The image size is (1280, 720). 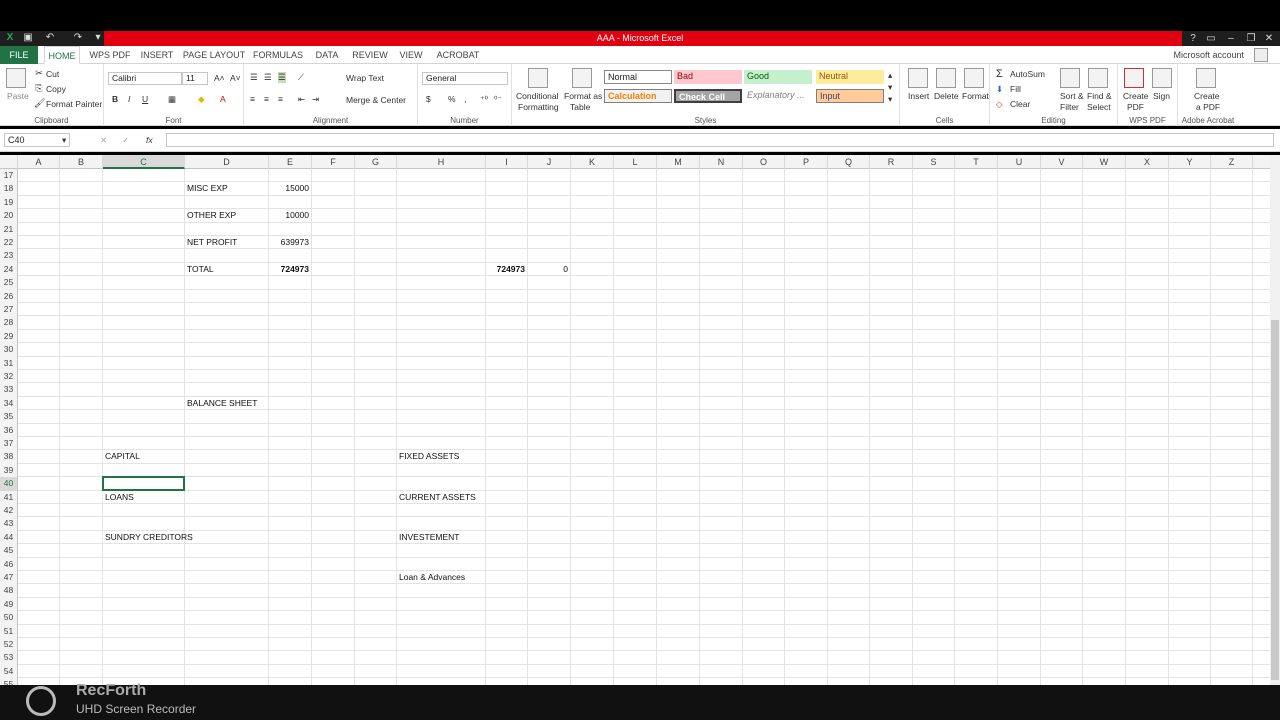 I want to click on row-header-22: 22, so click(x=9, y=243).